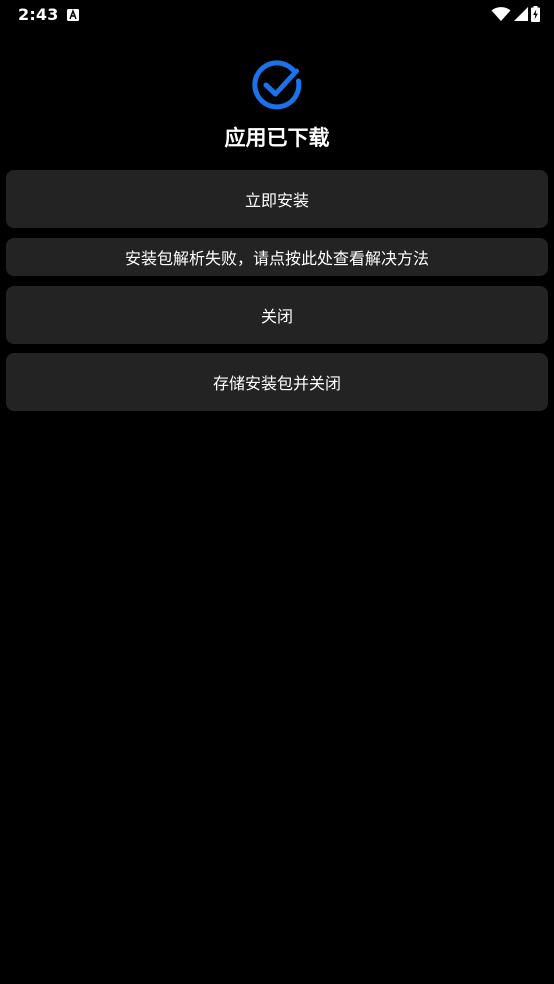  Describe the element at coordinates (73, 15) in the screenshot. I see `a-notification-icon` at that location.